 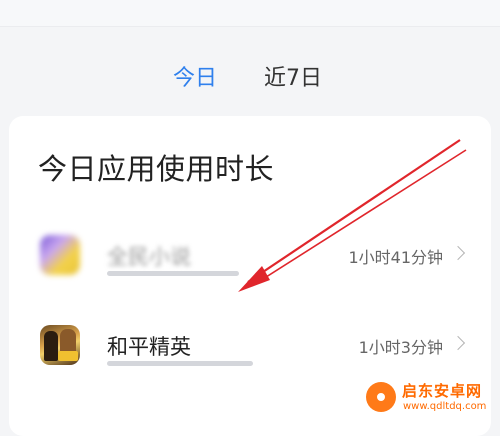 I want to click on peace-elite-icon, so click(x=60, y=345).